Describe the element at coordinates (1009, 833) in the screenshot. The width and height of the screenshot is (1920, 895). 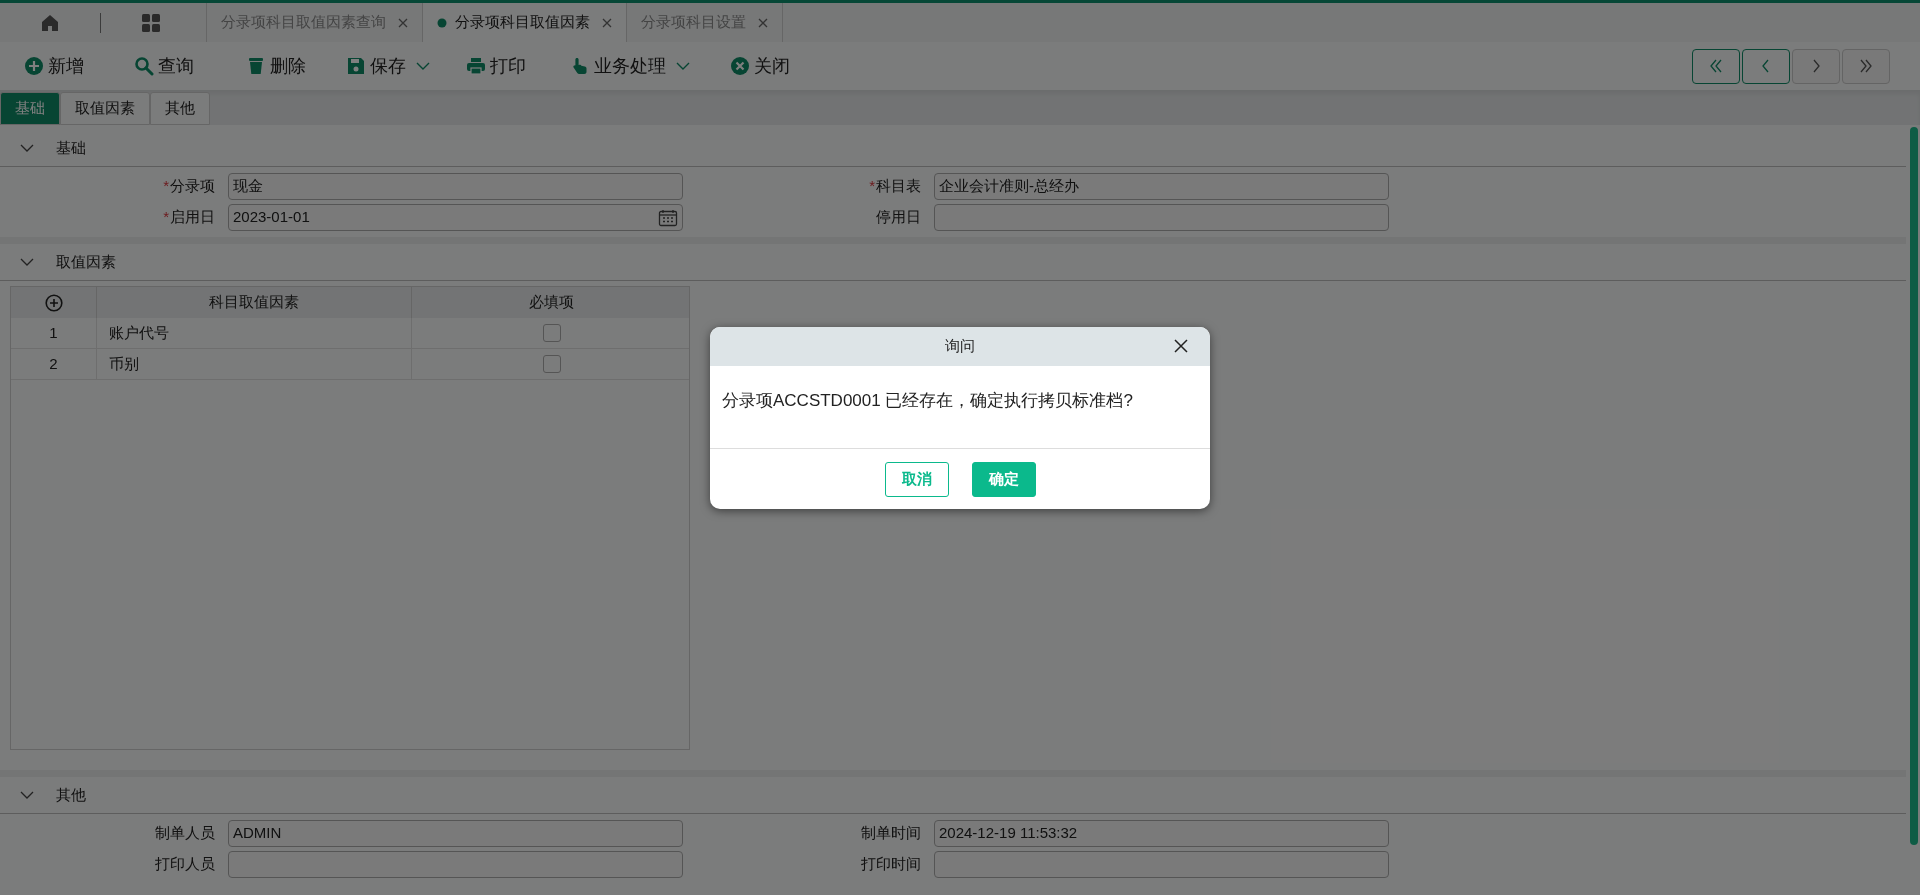
I see `field-value: 2024-12-19 11:53:32` at that location.